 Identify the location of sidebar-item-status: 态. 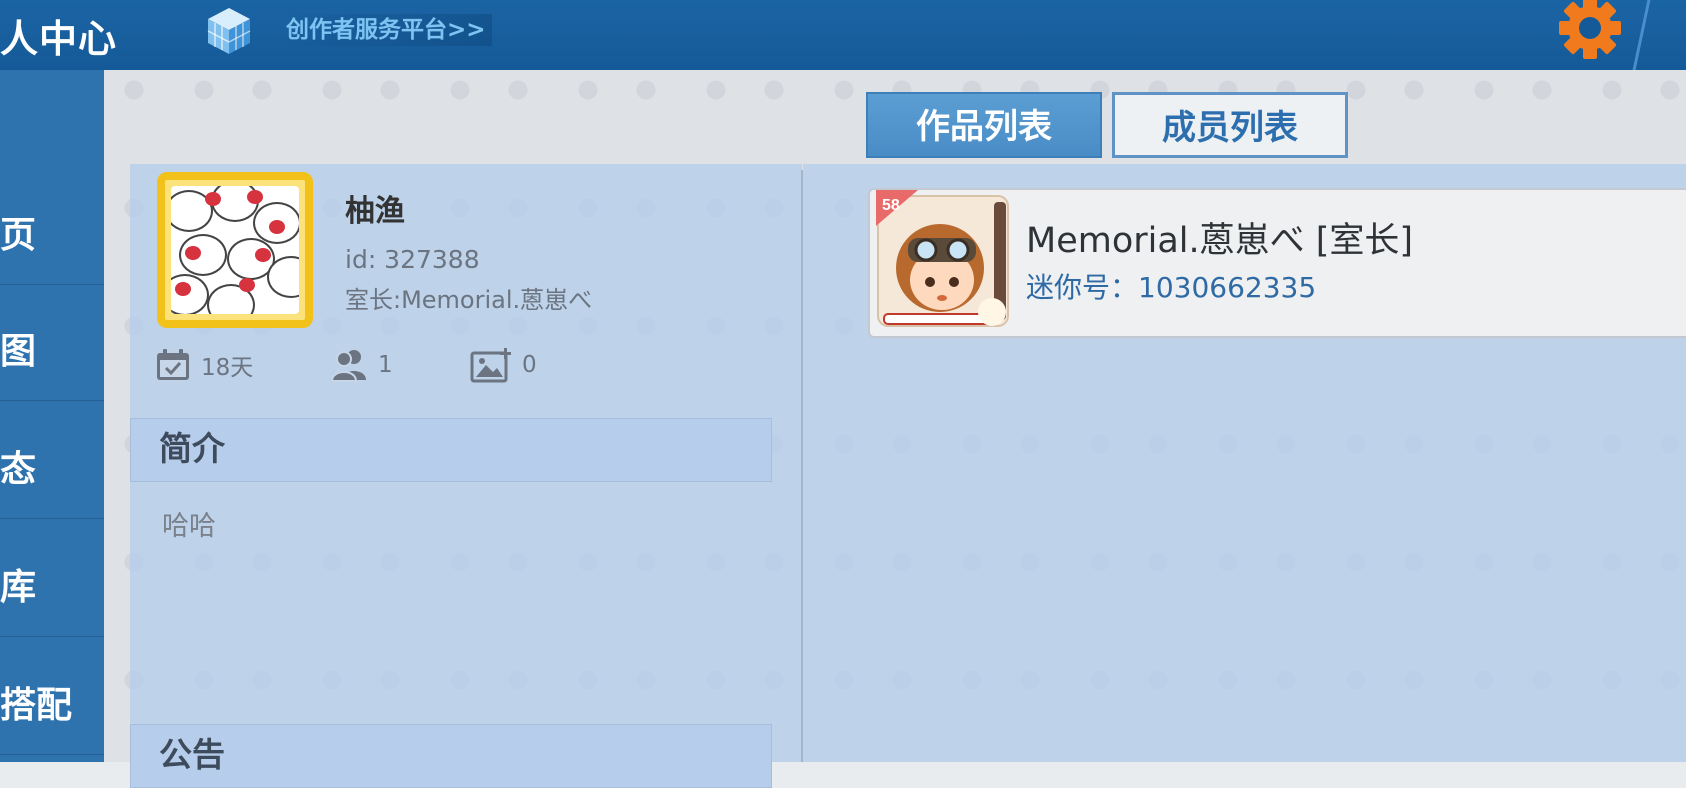
(52, 460).